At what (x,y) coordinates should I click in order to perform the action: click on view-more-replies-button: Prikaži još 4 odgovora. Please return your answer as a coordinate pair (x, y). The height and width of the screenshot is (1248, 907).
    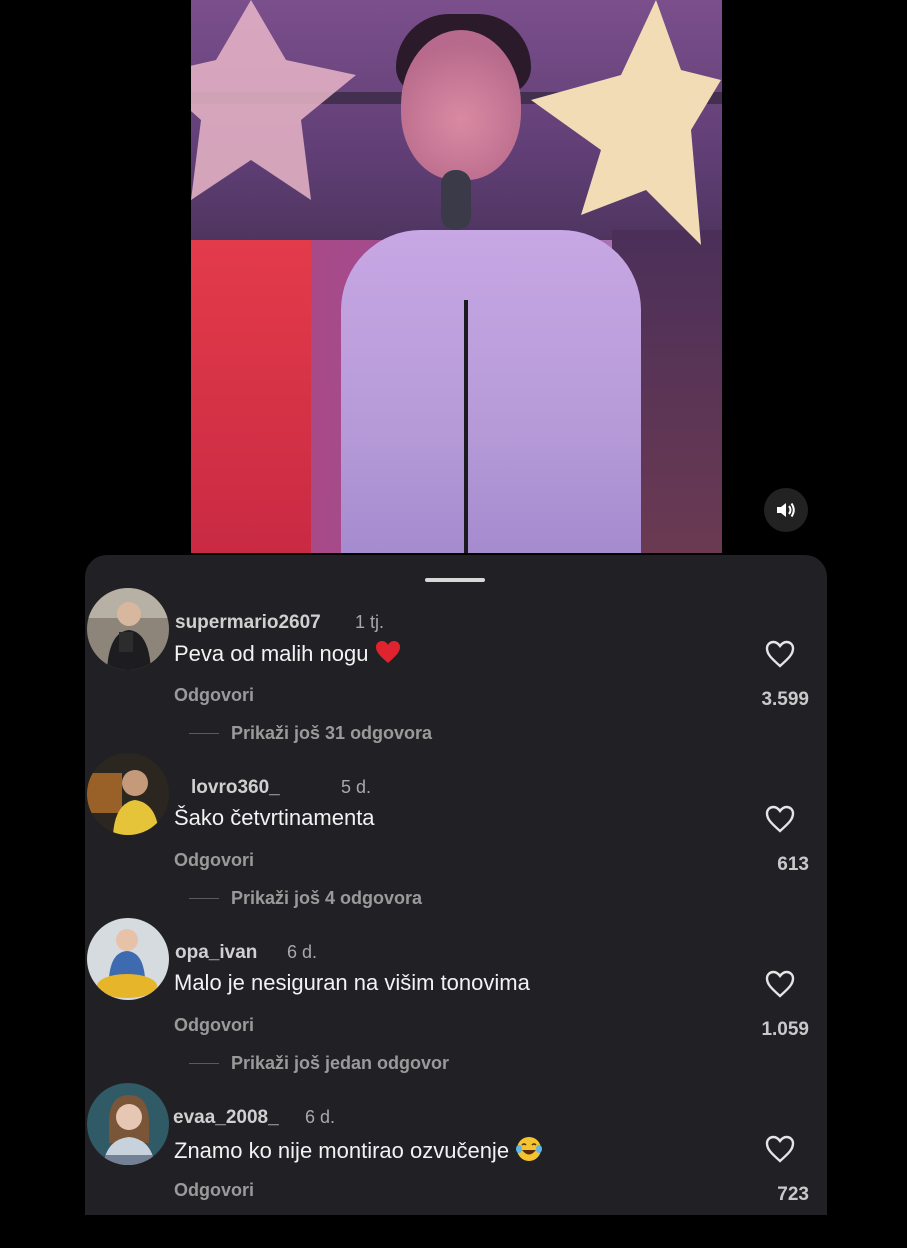
    Looking at the image, I should click on (305, 898).